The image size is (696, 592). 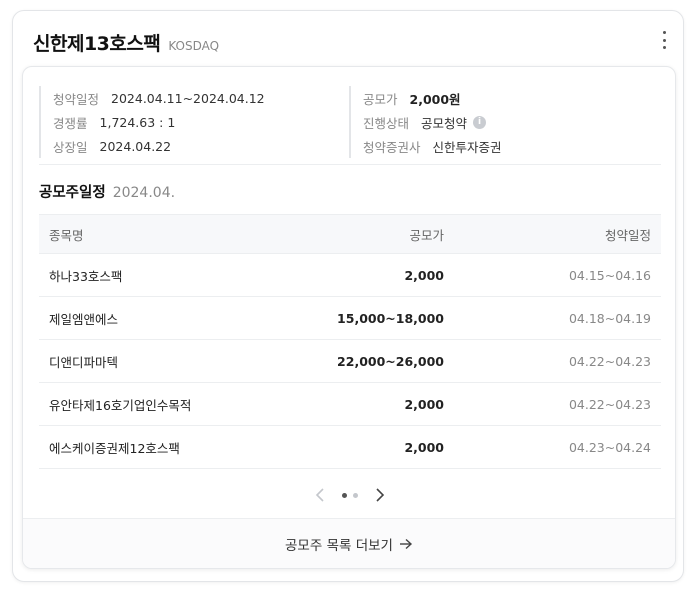 I want to click on info-label: 경쟁률, so click(x=70, y=123).